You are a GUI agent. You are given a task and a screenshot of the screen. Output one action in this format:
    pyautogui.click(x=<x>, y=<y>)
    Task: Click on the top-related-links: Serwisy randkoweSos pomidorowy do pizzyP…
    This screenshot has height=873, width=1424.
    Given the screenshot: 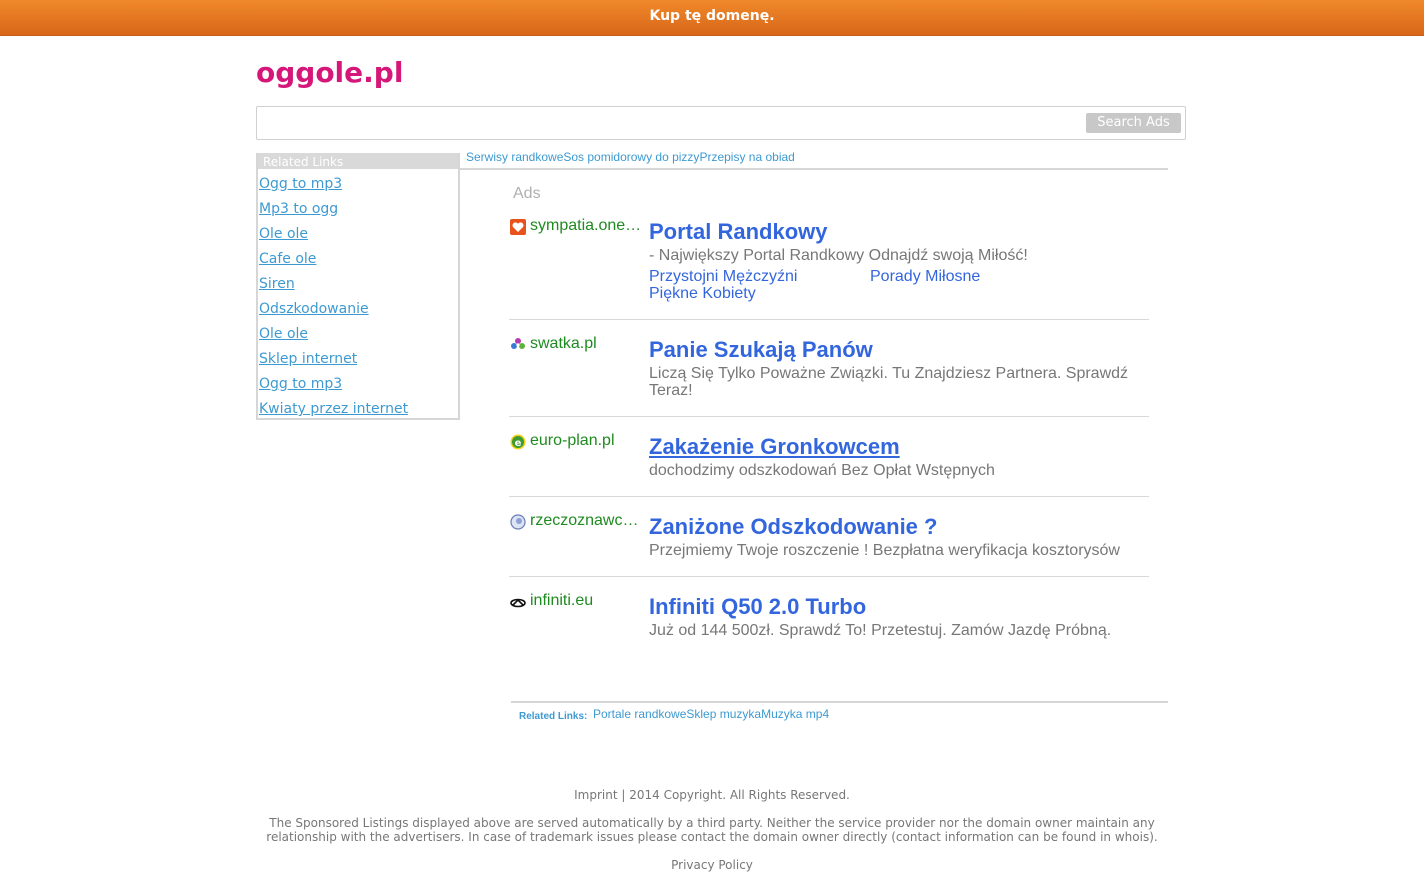 What is the action you would take?
    pyautogui.click(x=814, y=160)
    